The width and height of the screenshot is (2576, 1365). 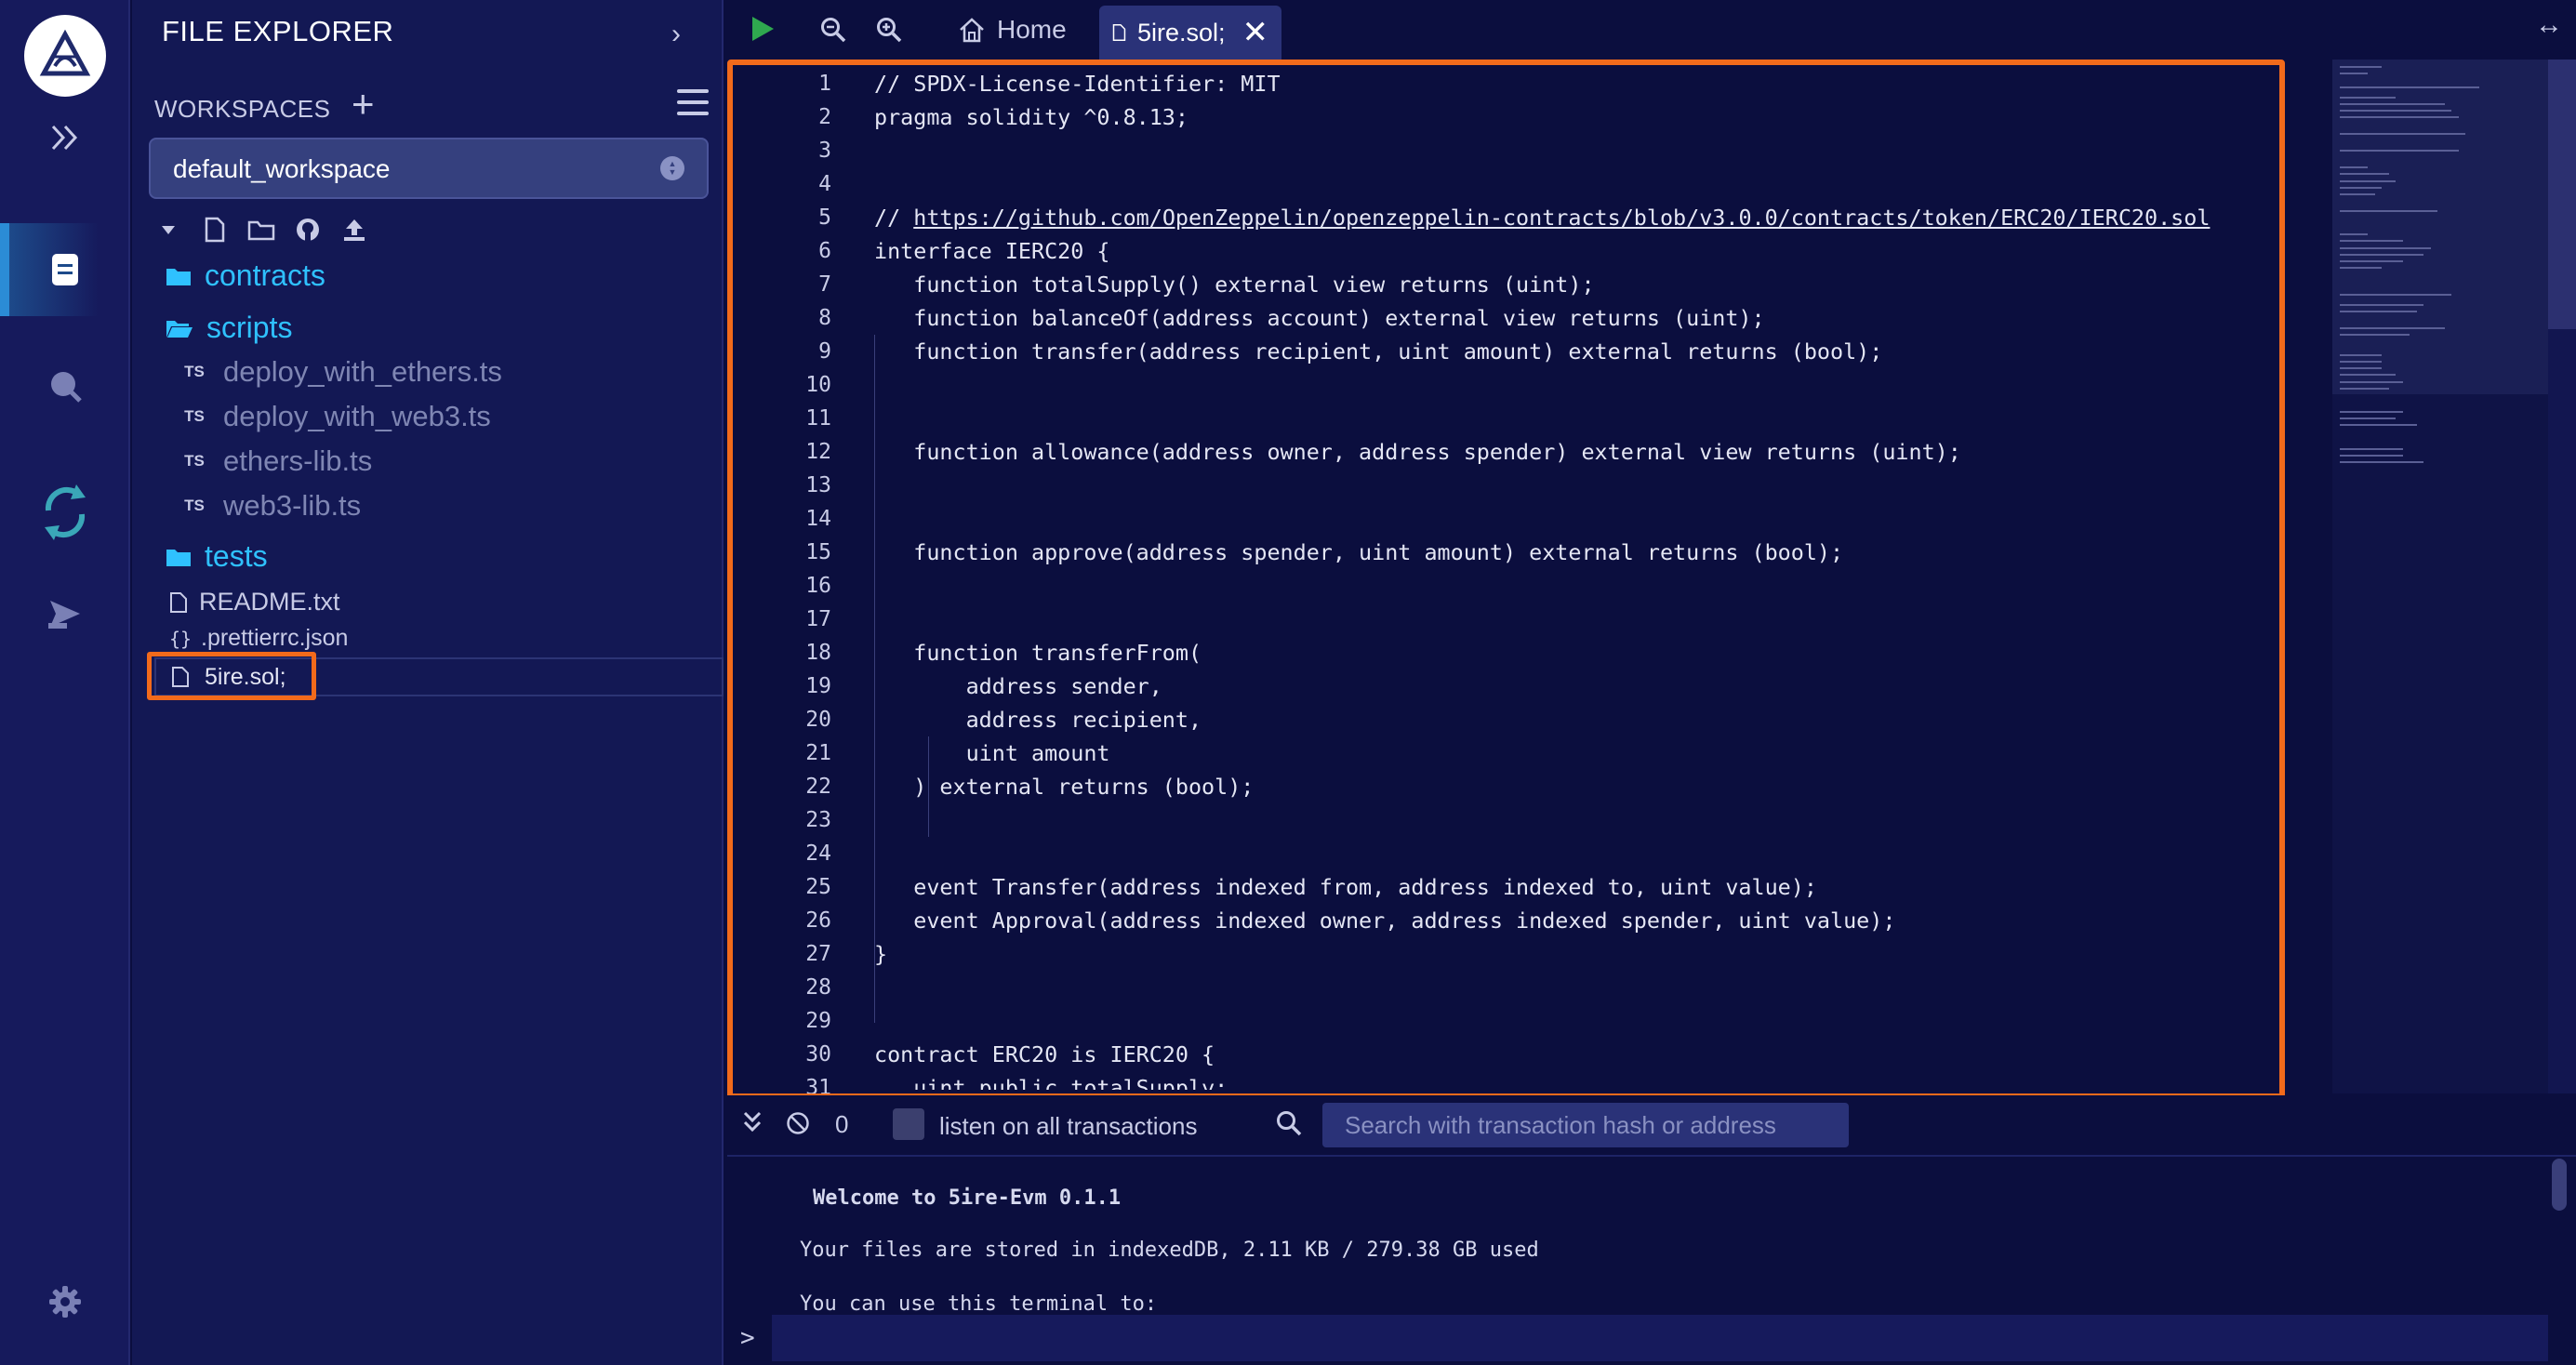 What do you see at coordinates (1032, 29) in the screenshot?
I see `tab-label: Home` at bounding box center [1032, 29].